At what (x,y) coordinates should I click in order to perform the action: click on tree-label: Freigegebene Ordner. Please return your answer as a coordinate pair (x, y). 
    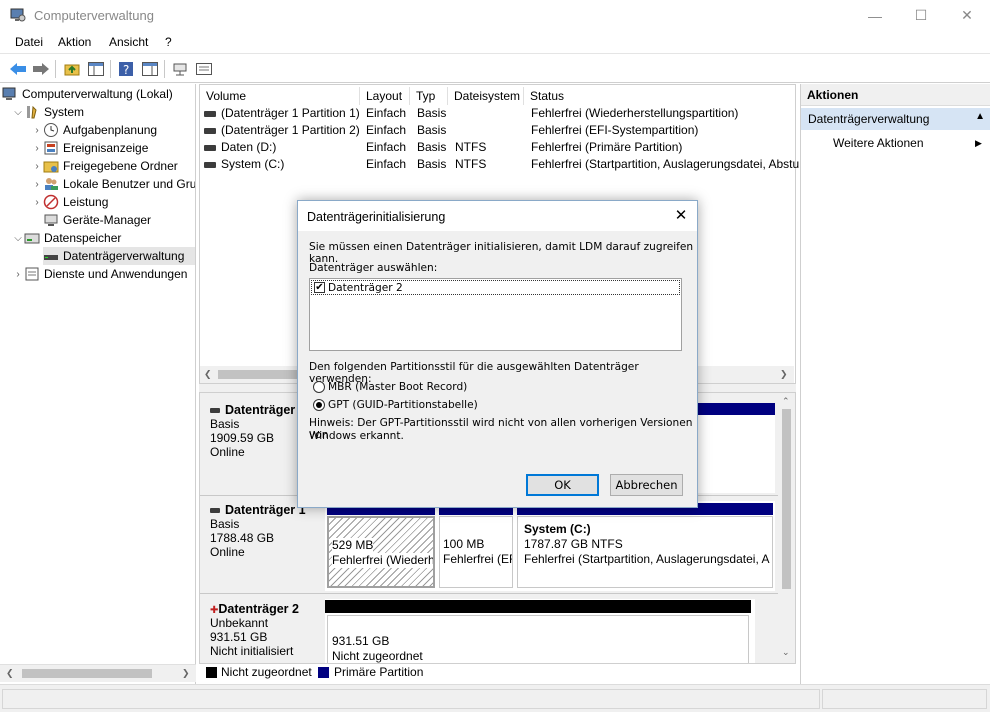
    Looking at the image, I should click on (120, 166).